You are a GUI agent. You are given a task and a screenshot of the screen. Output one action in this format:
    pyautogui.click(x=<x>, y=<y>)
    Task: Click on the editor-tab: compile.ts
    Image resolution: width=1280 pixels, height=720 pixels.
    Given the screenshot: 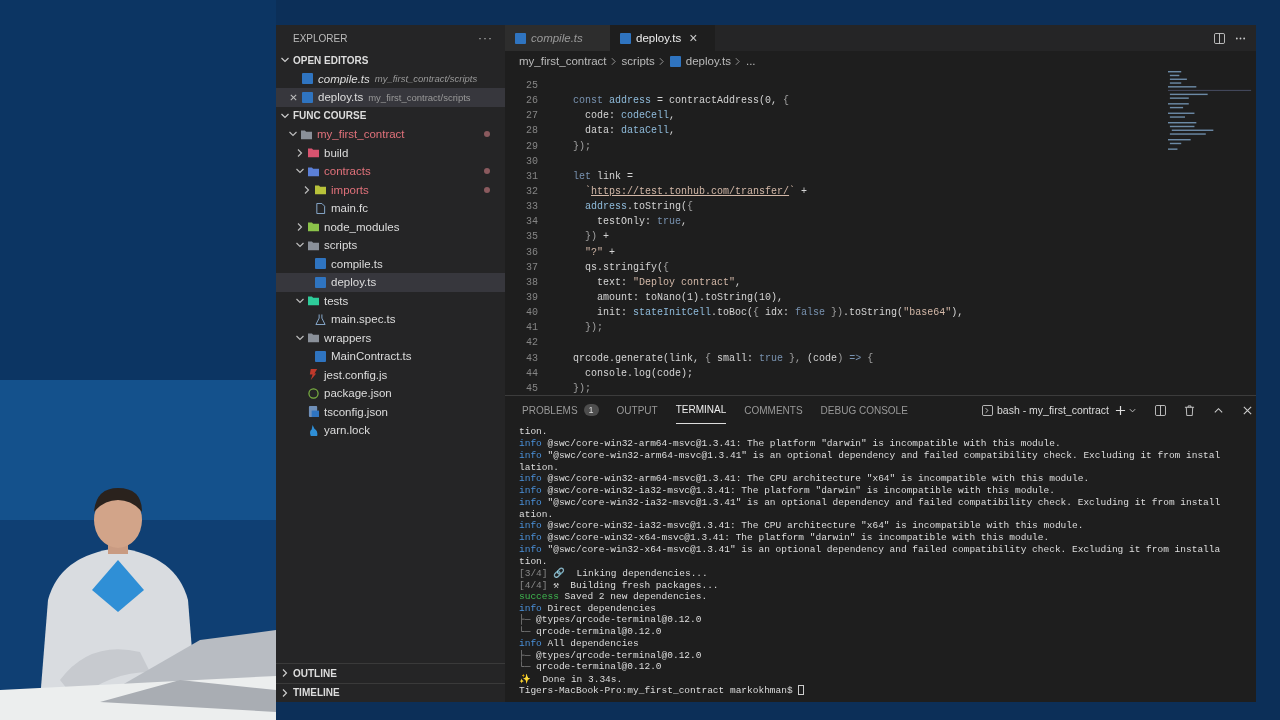 What is the action you would take?
    pyautogui.click(x=557, y=38)
    